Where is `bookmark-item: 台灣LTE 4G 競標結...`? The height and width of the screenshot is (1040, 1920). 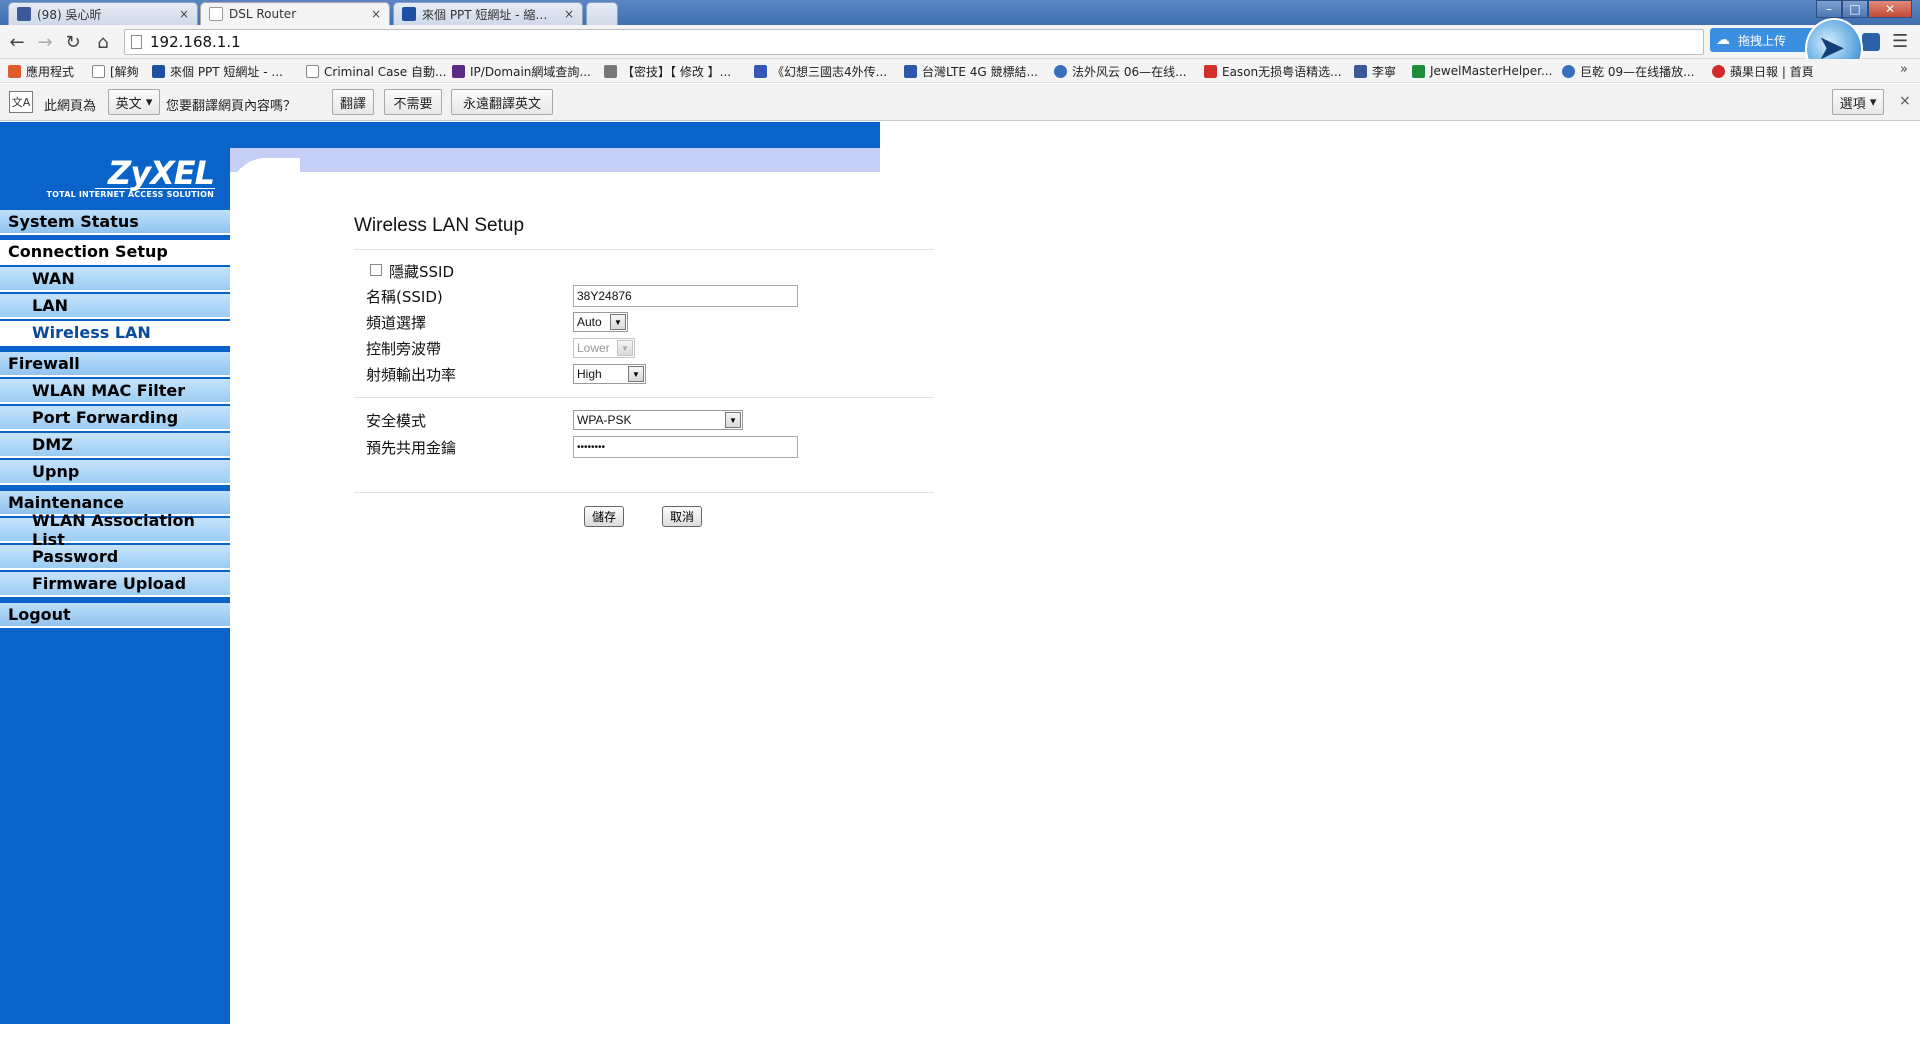 bookmark-item: 台灣LTE 4G 競標結... is located at coordinates (971, 71).